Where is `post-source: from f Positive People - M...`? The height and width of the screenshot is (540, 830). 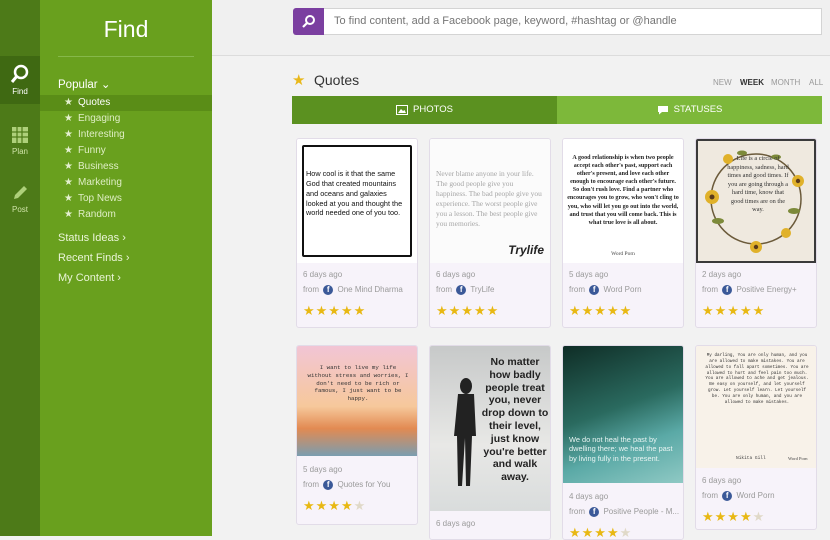 post-source: from f Positive People - M... is located at coordinates (624, 512).